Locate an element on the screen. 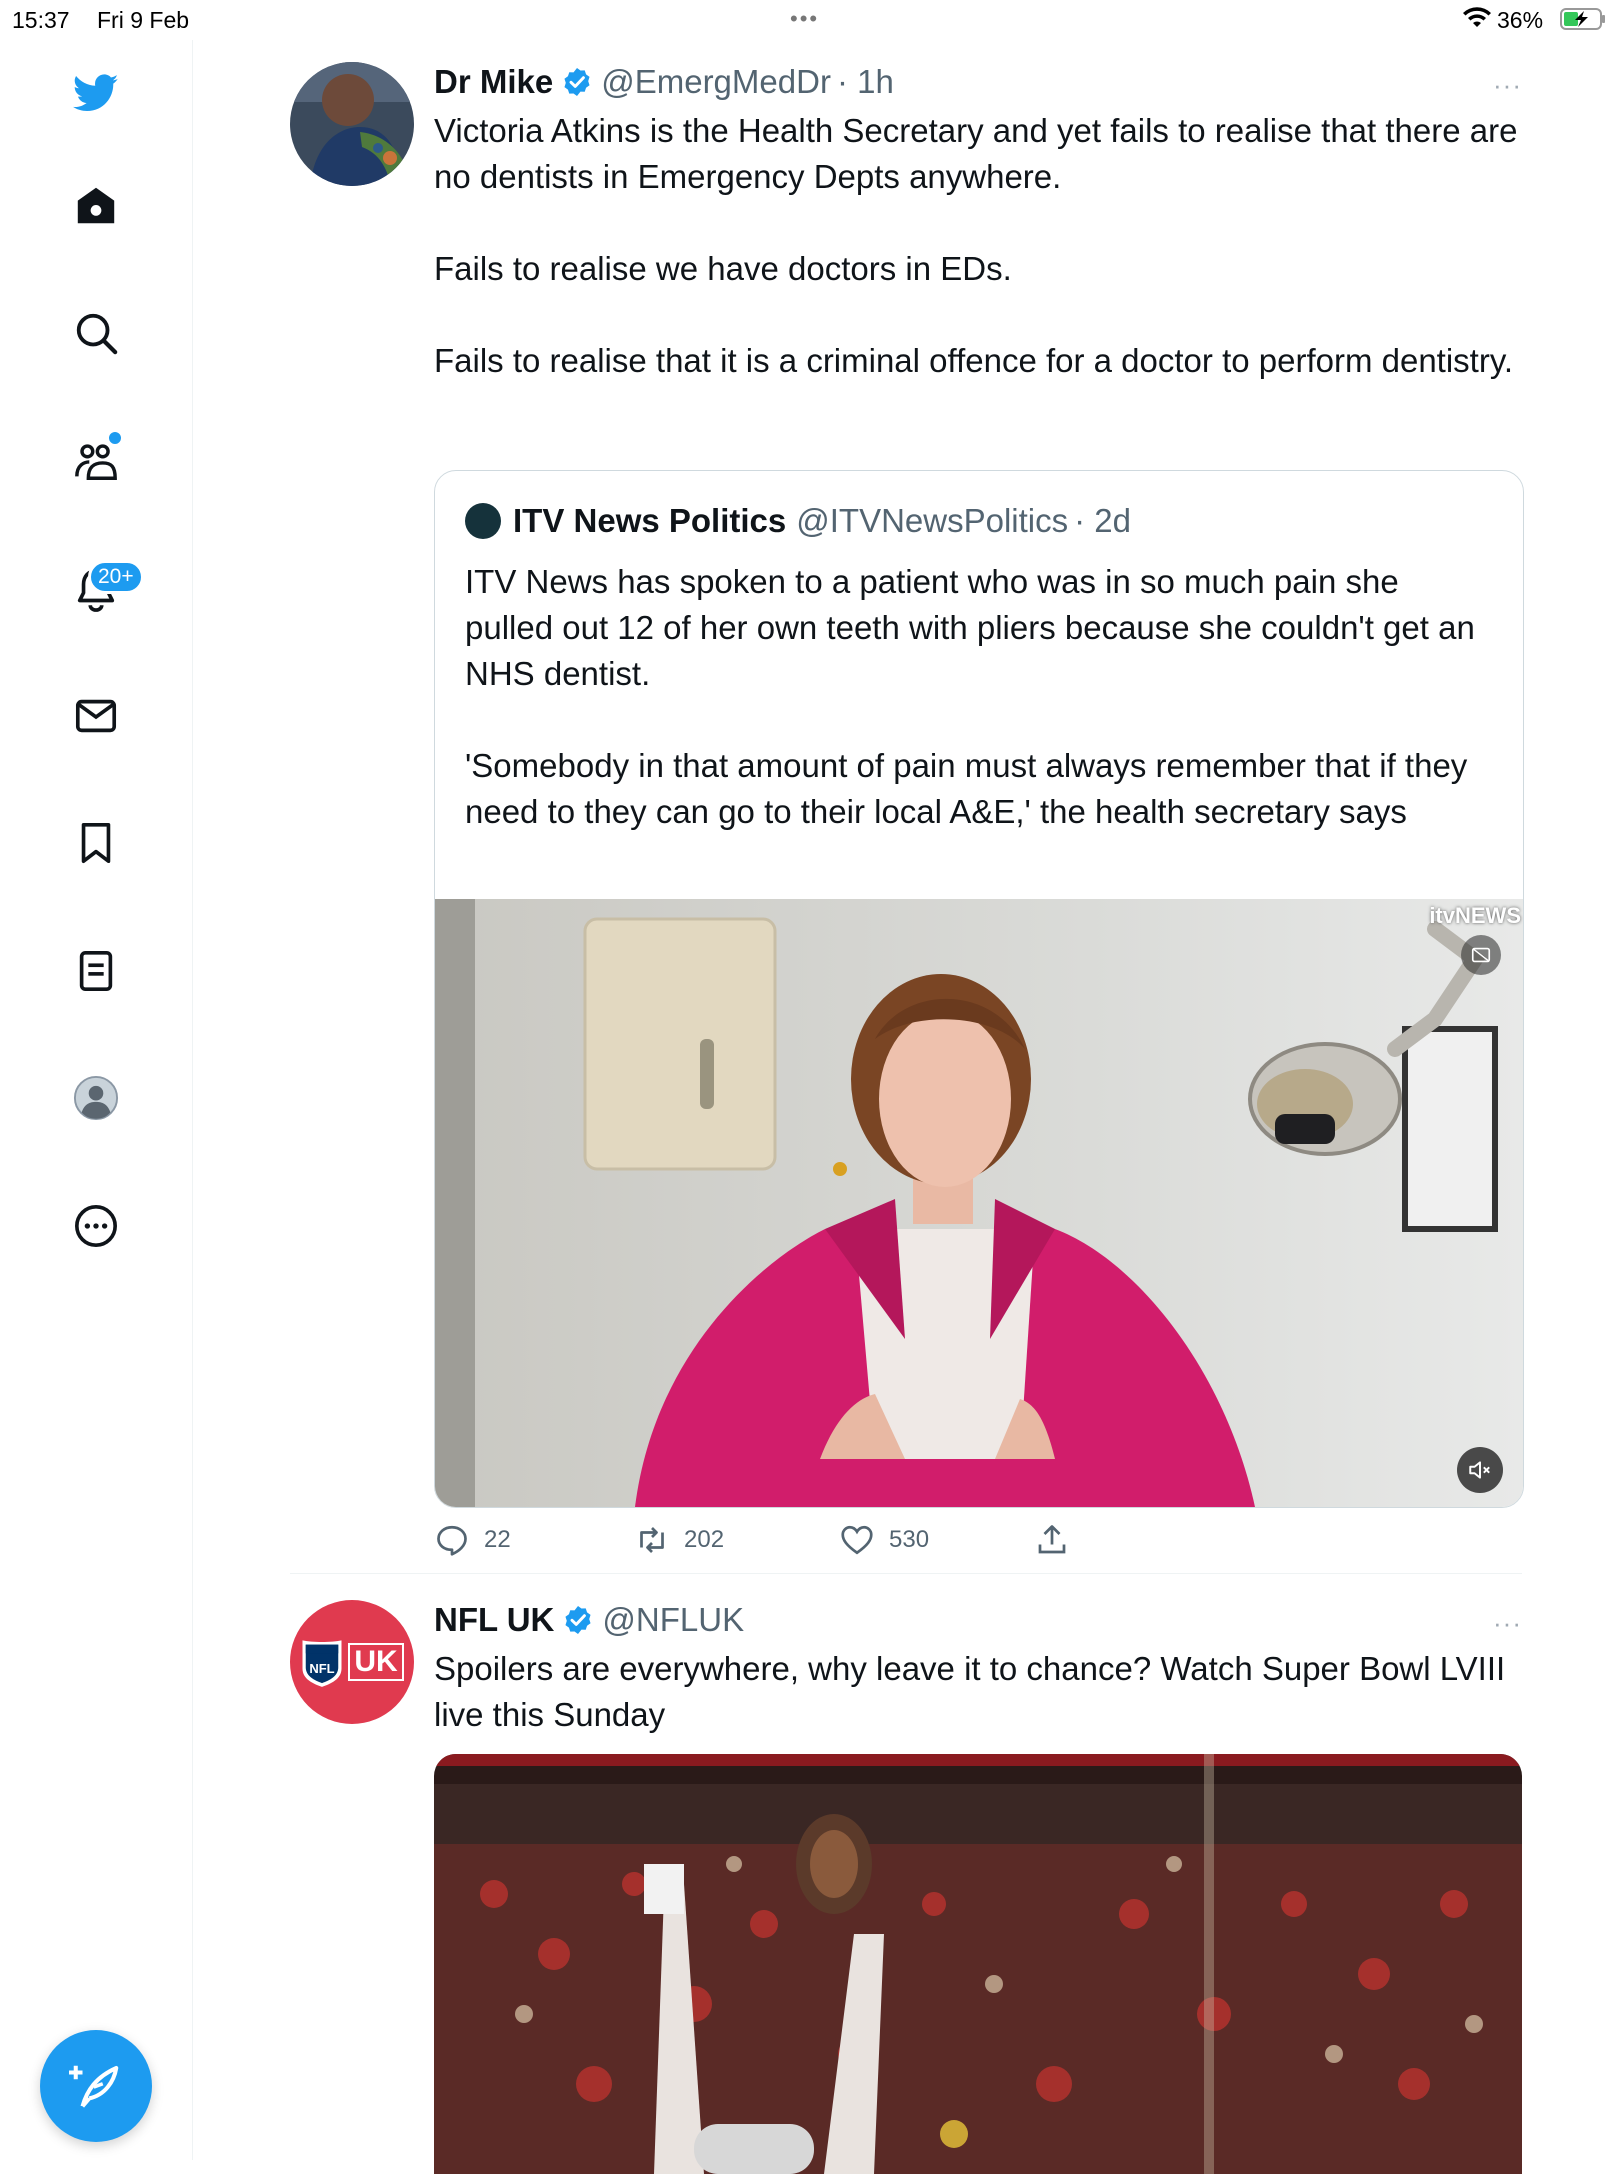  quoted-tweet-header: ITV News Politics @ITVNewsPolitics · 2d is located at coordinates (798, 521).